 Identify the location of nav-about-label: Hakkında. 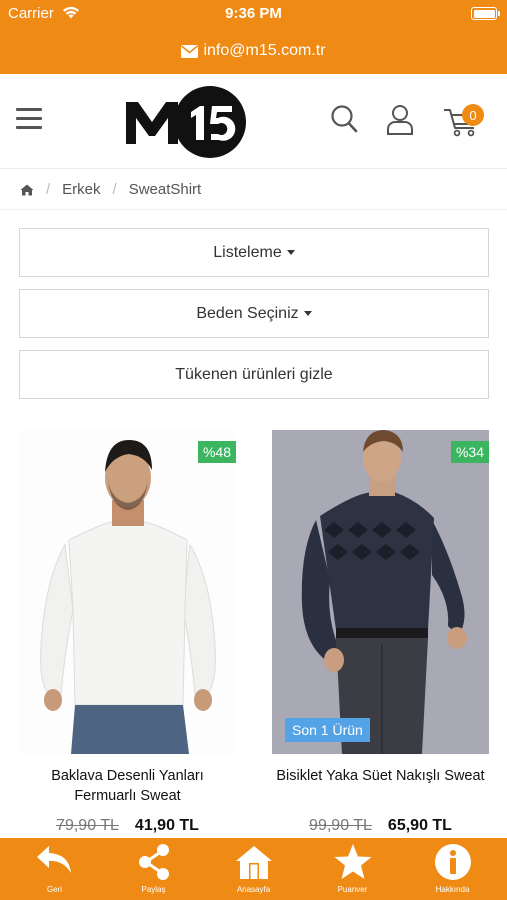
(452, 889).